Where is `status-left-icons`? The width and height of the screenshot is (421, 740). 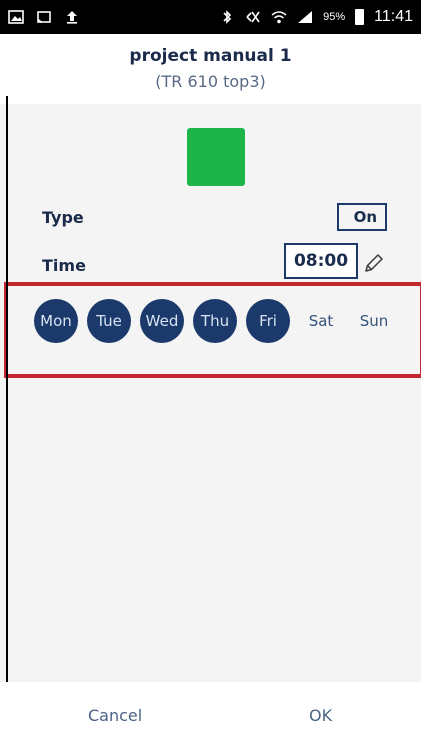 status-left-icons is located at coordinates (44, 17).